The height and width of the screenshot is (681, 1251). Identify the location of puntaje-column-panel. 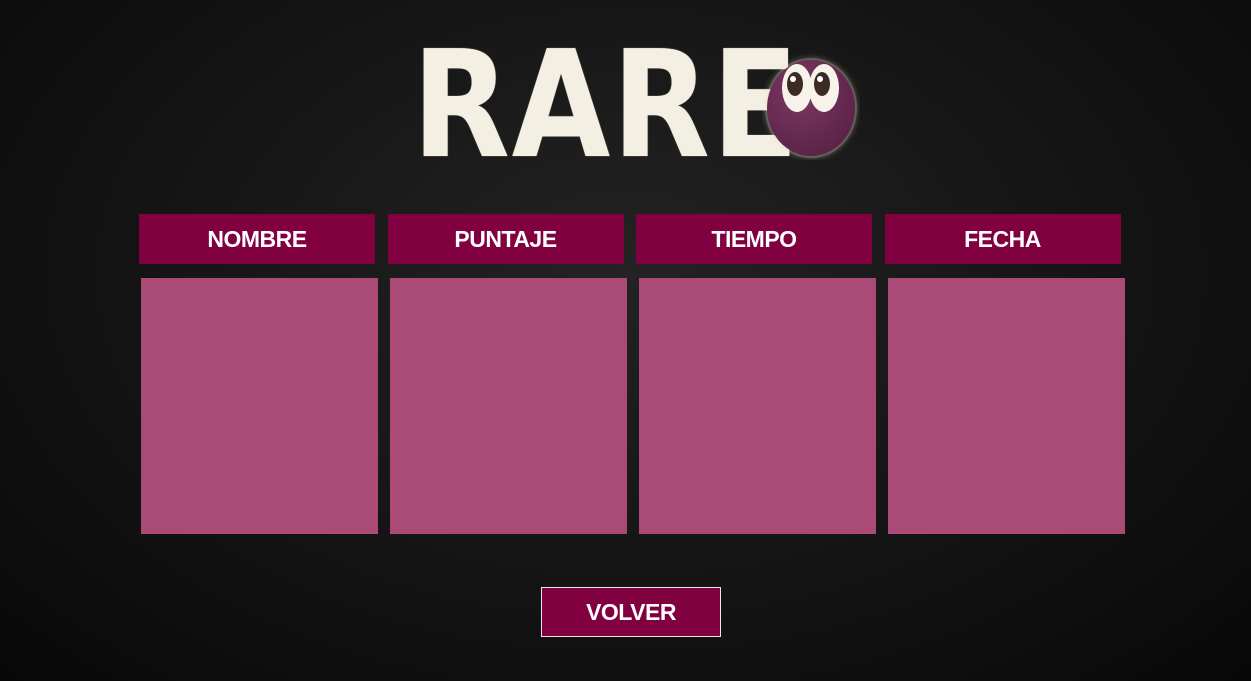
(508, 406).